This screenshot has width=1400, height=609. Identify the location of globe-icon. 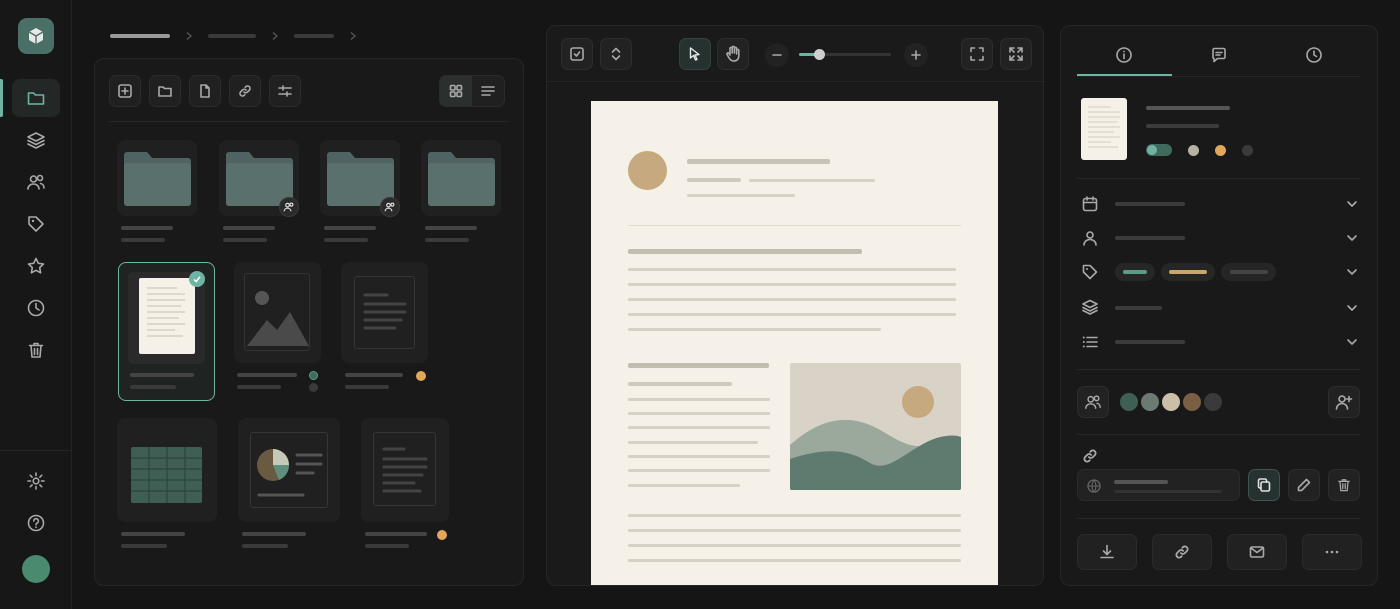
(1094, 486).